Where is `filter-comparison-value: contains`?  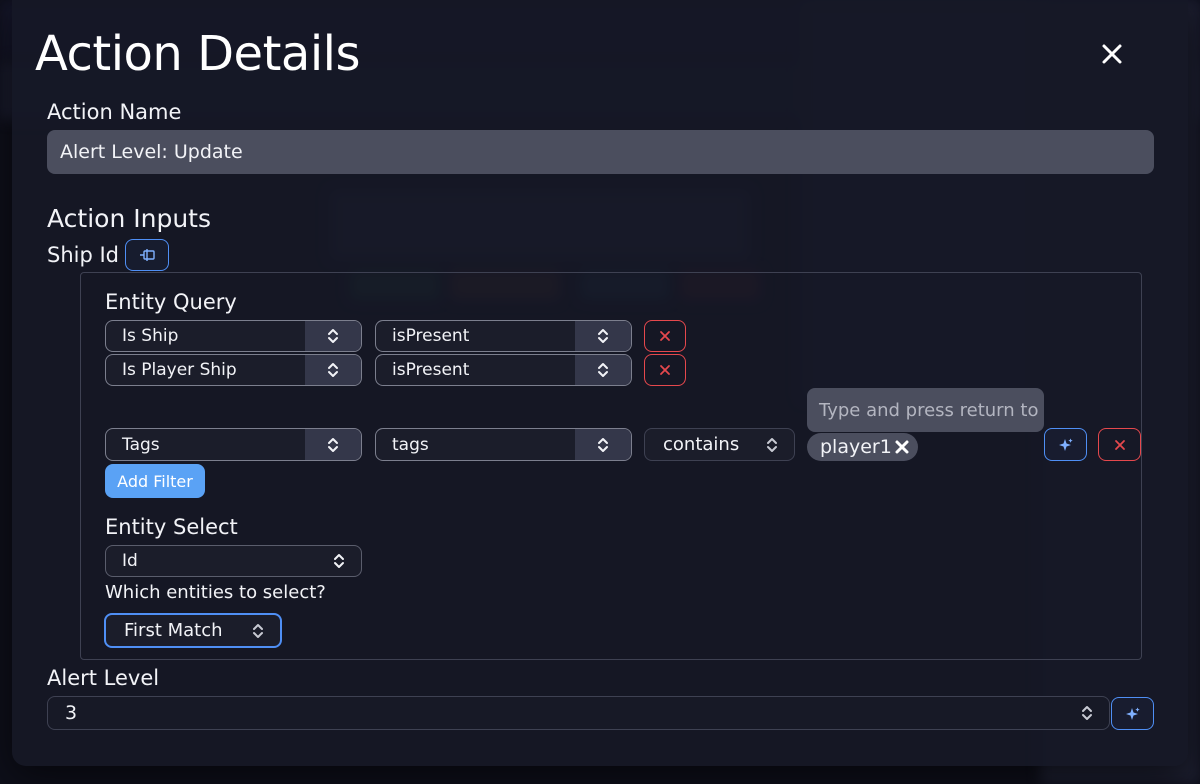 filter-comparison-value: contains is located at coordinates (701, 444).